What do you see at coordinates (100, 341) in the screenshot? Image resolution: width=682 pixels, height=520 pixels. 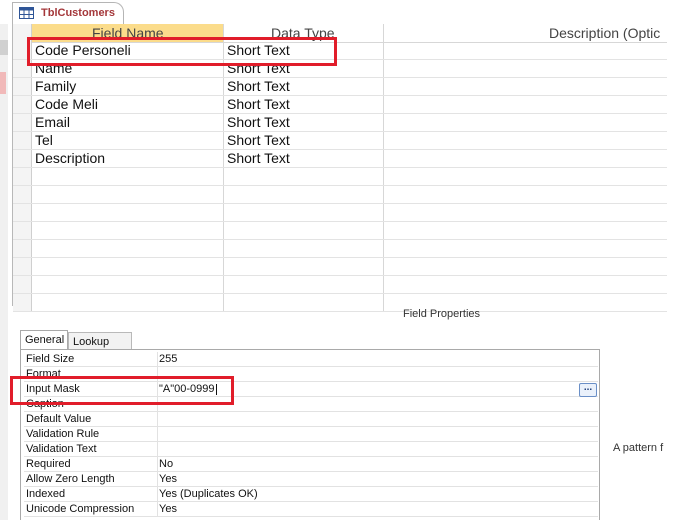 I see `tab-lookup: Lookup` at bounding box center [100, 341].